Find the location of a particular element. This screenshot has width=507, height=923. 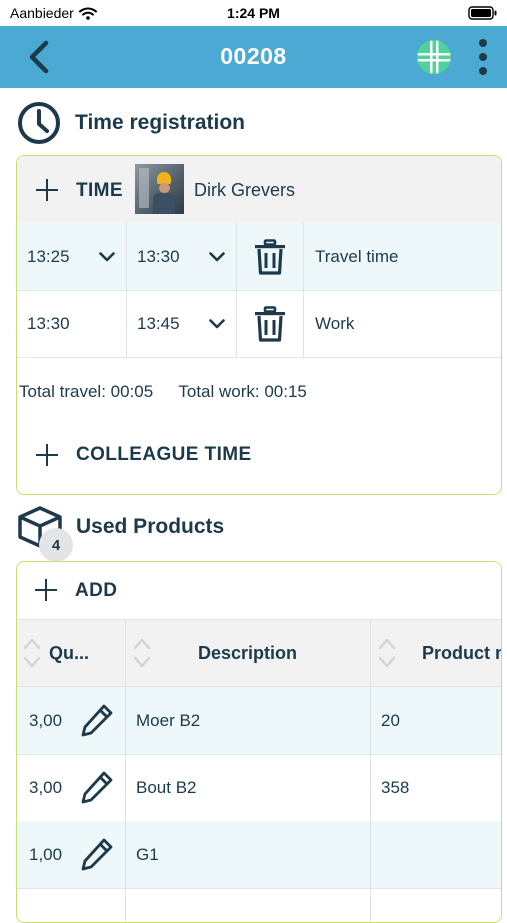

time-registration-header: Time registration is located at coordinates (130, 123).